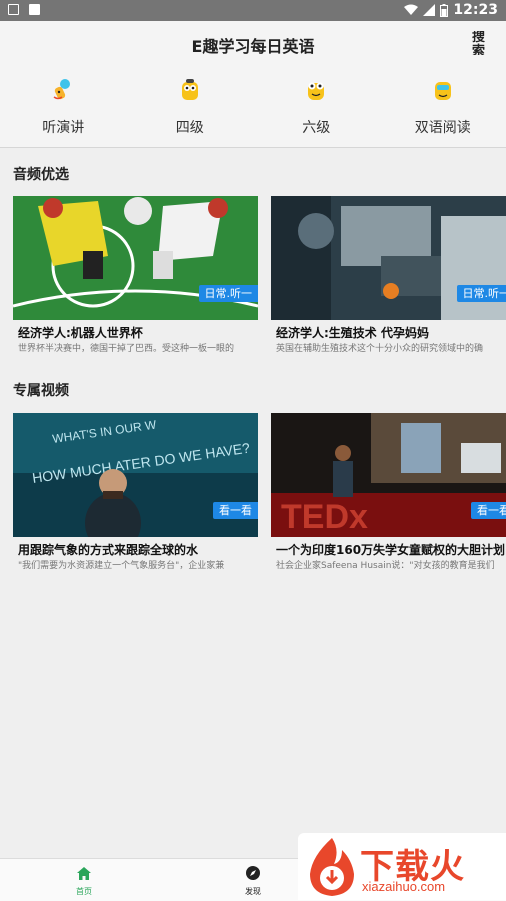 The height and width of the screenshot is (901, 506). Describe the element at coordinates (63, 106) in the screenshot. I see `quick-nav-speech: 听演讲` at that location.